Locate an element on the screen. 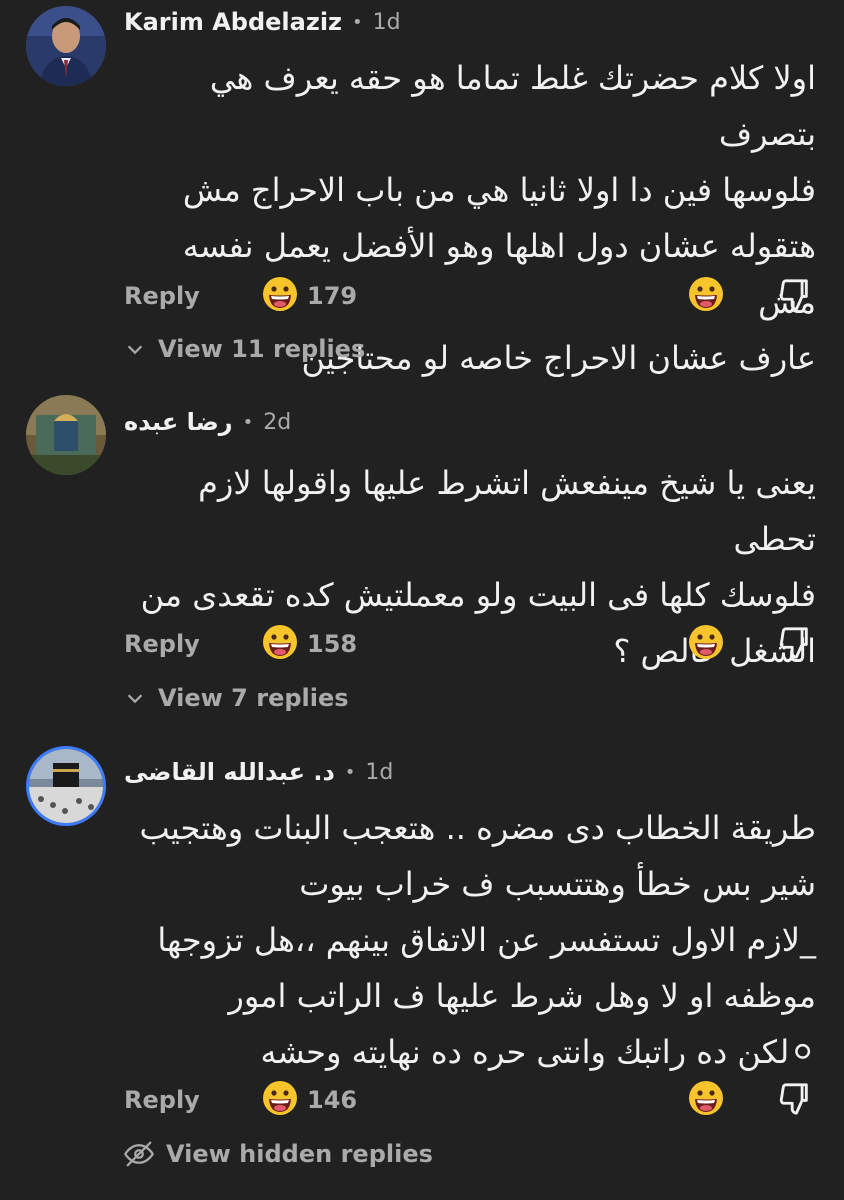  view-replies-button: View 11 replies is located at coordinates (244, 349).